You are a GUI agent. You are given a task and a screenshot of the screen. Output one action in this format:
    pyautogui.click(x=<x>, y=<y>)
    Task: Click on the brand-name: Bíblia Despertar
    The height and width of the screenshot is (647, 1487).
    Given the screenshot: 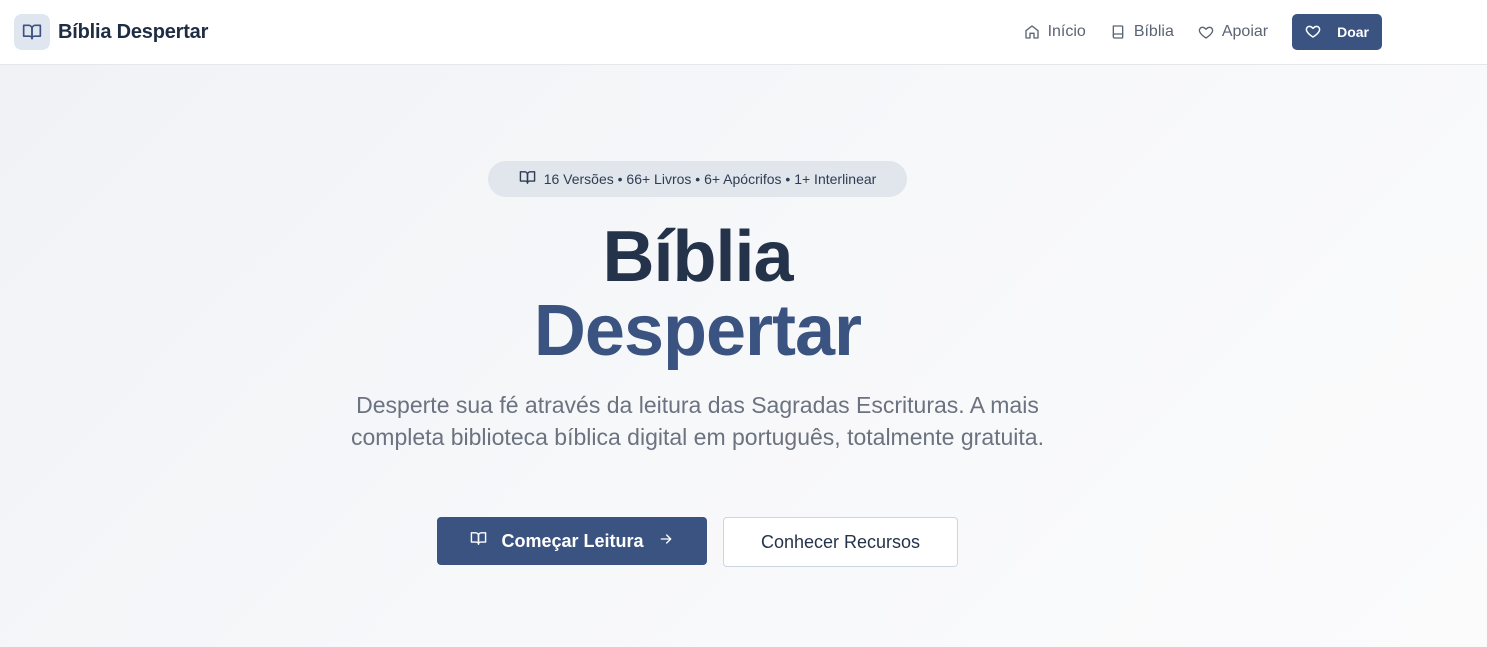 What is the action you would take?
    pyautogui.click(x=133, y=31)
    